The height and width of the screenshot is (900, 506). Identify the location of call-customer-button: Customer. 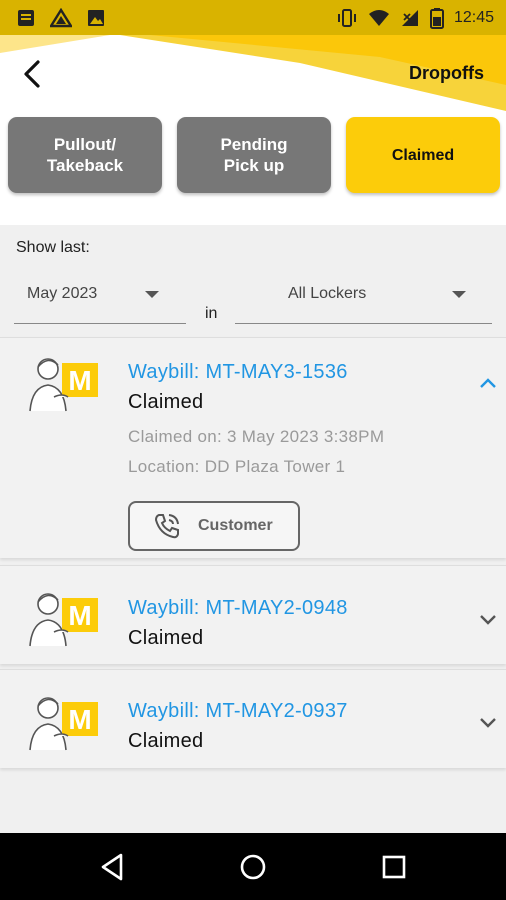
(214, 526).